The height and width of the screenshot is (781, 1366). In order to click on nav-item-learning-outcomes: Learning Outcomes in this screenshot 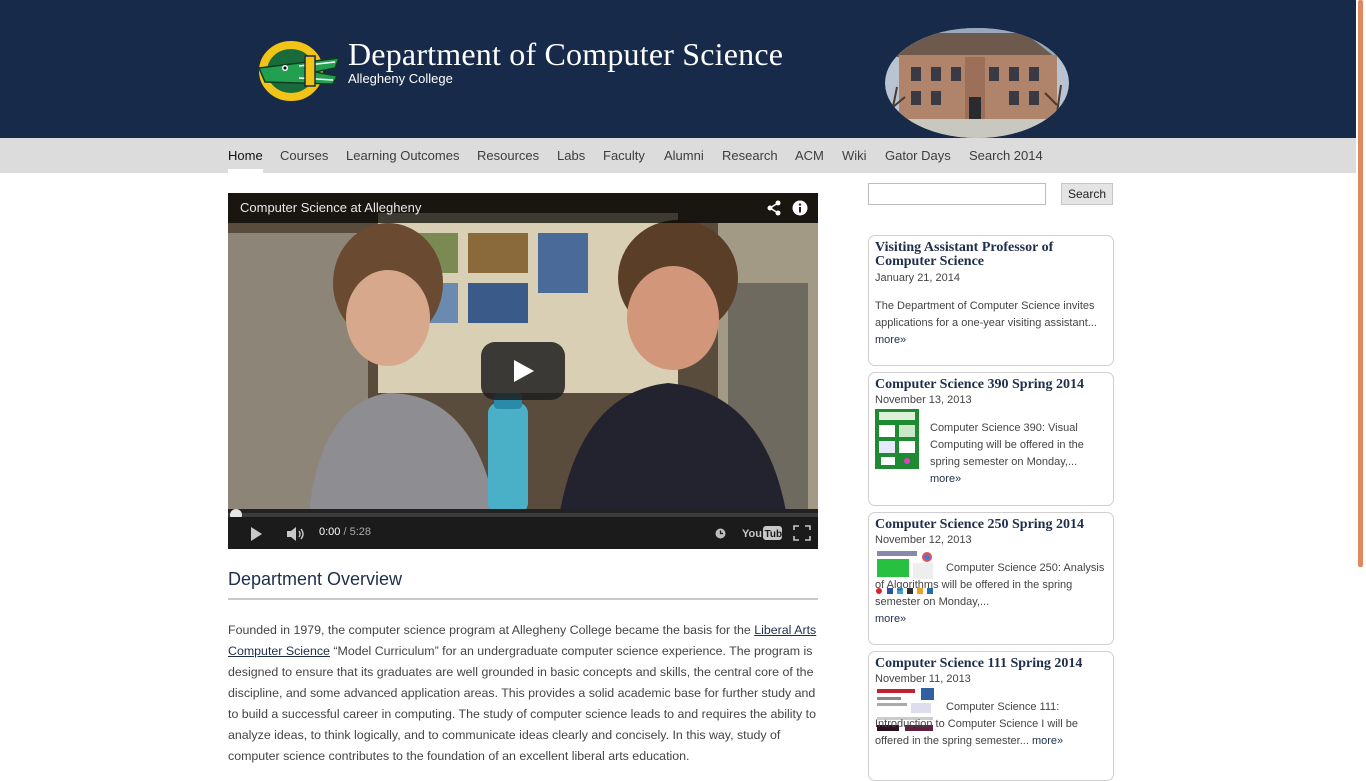, I will do `click(402, 155)`.